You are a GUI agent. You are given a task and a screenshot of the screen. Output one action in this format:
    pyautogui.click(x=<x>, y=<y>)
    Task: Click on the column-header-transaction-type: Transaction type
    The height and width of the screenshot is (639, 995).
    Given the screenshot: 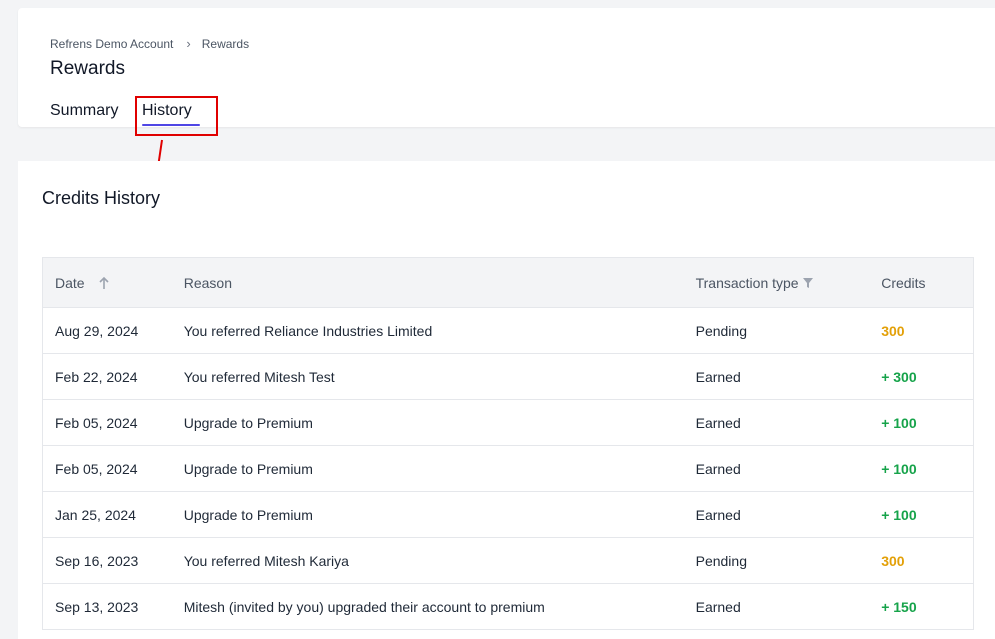 What is the action you would take?
    pyautogui.click(x=789, y=283)
    